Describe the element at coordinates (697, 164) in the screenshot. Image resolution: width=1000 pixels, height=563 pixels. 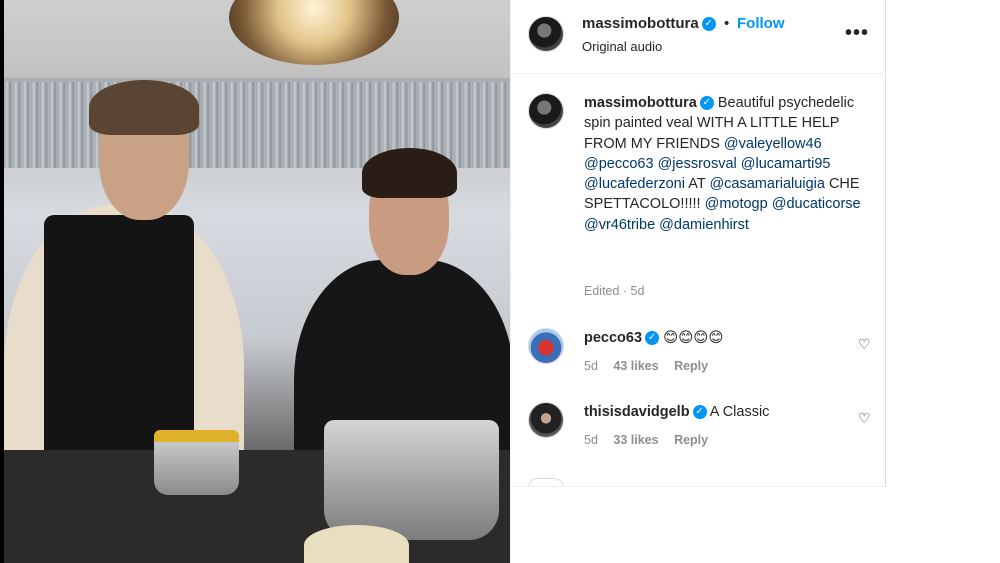
I see `mention-link: @jessrosval` at that location.